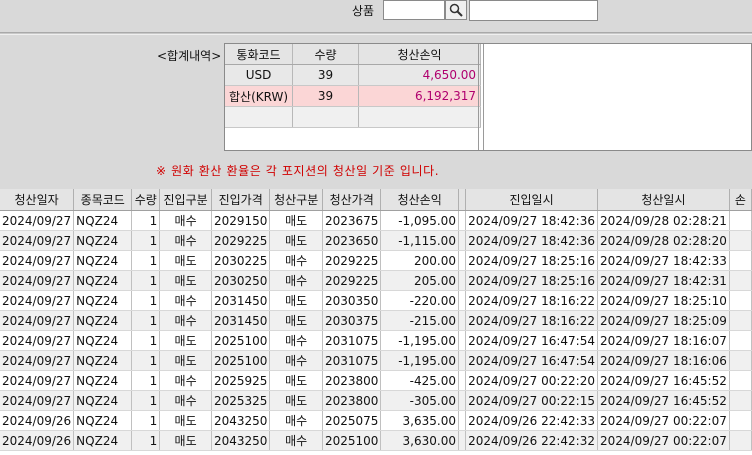 The width and height of the screenshot is (752, 455). Describe the element at coordinates (531, 200) in the screenshot. I see `col-header-entry-time: 진입일시` at that location.